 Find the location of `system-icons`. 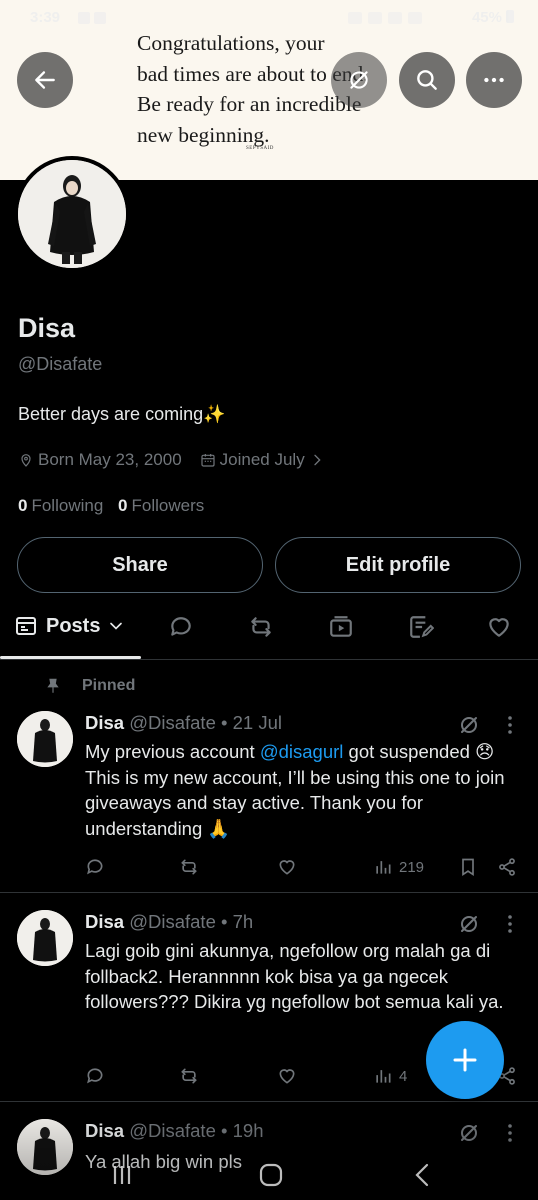

system-icons is located at coordinates (398, 17).